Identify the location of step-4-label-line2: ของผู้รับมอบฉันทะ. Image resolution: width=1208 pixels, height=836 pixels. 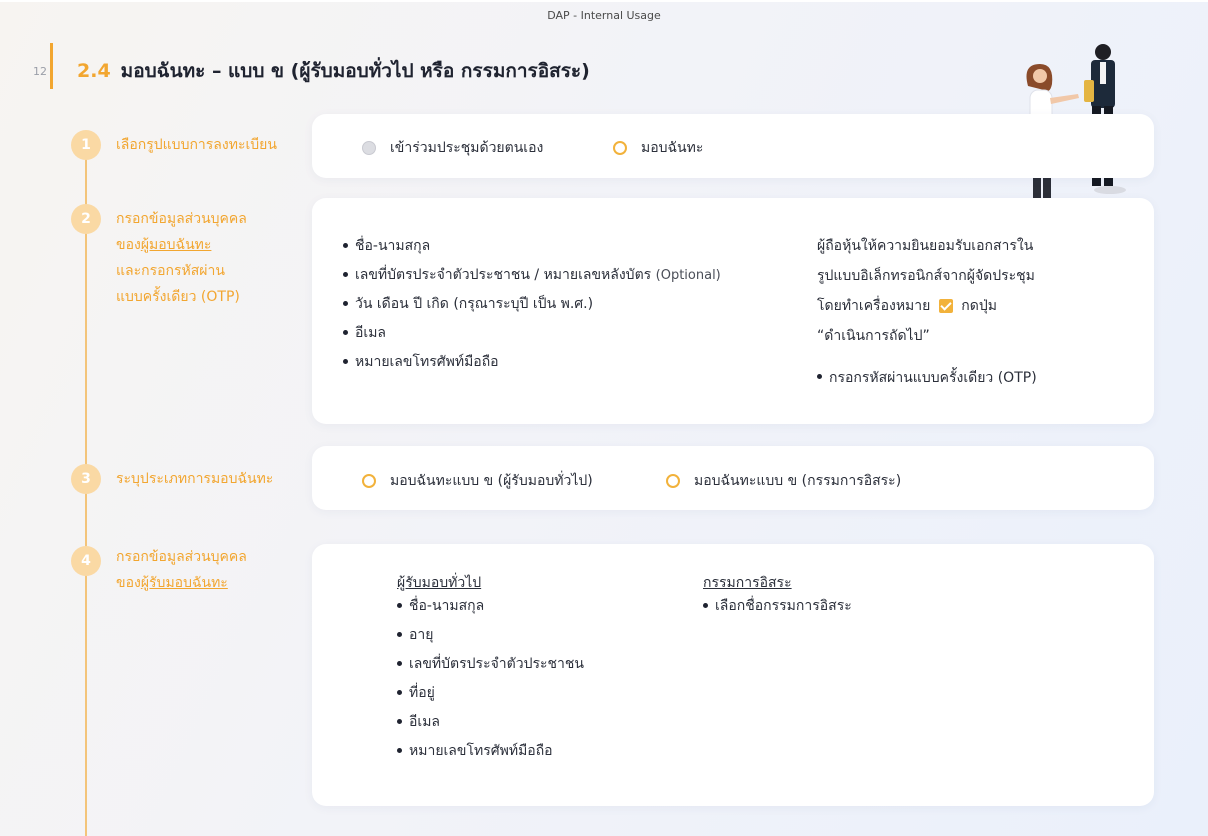
(181, 583).